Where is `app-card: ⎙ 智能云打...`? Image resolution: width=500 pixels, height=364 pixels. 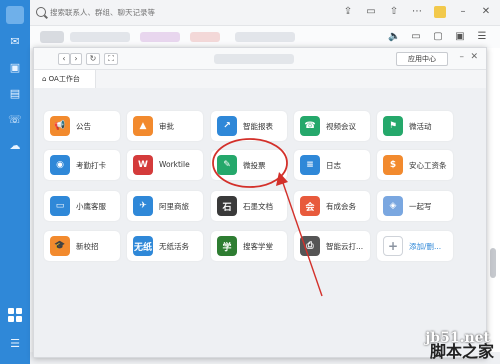 app-card: ⎙ 智能云打... is located at coordinates (332, 246).